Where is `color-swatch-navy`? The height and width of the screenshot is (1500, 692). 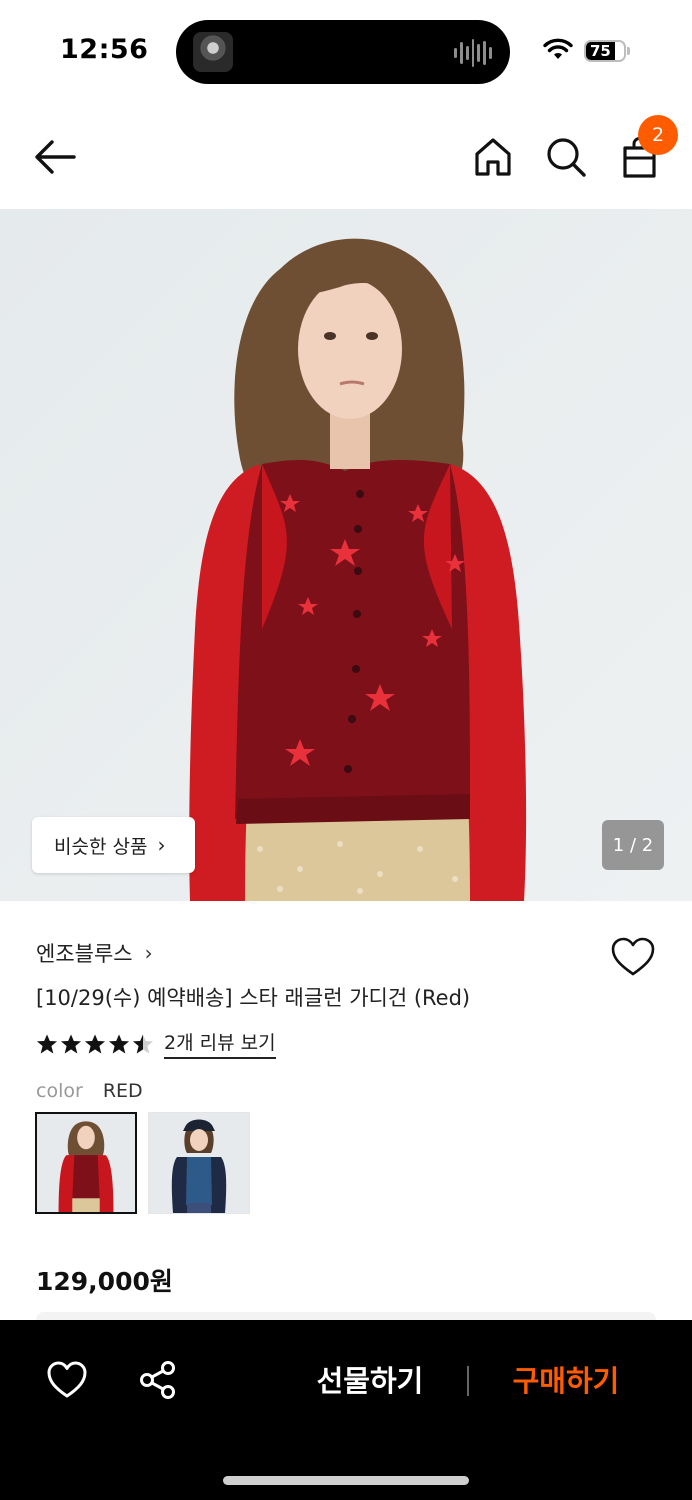
color-swatch-navy is located at coordinates (199, 1163).